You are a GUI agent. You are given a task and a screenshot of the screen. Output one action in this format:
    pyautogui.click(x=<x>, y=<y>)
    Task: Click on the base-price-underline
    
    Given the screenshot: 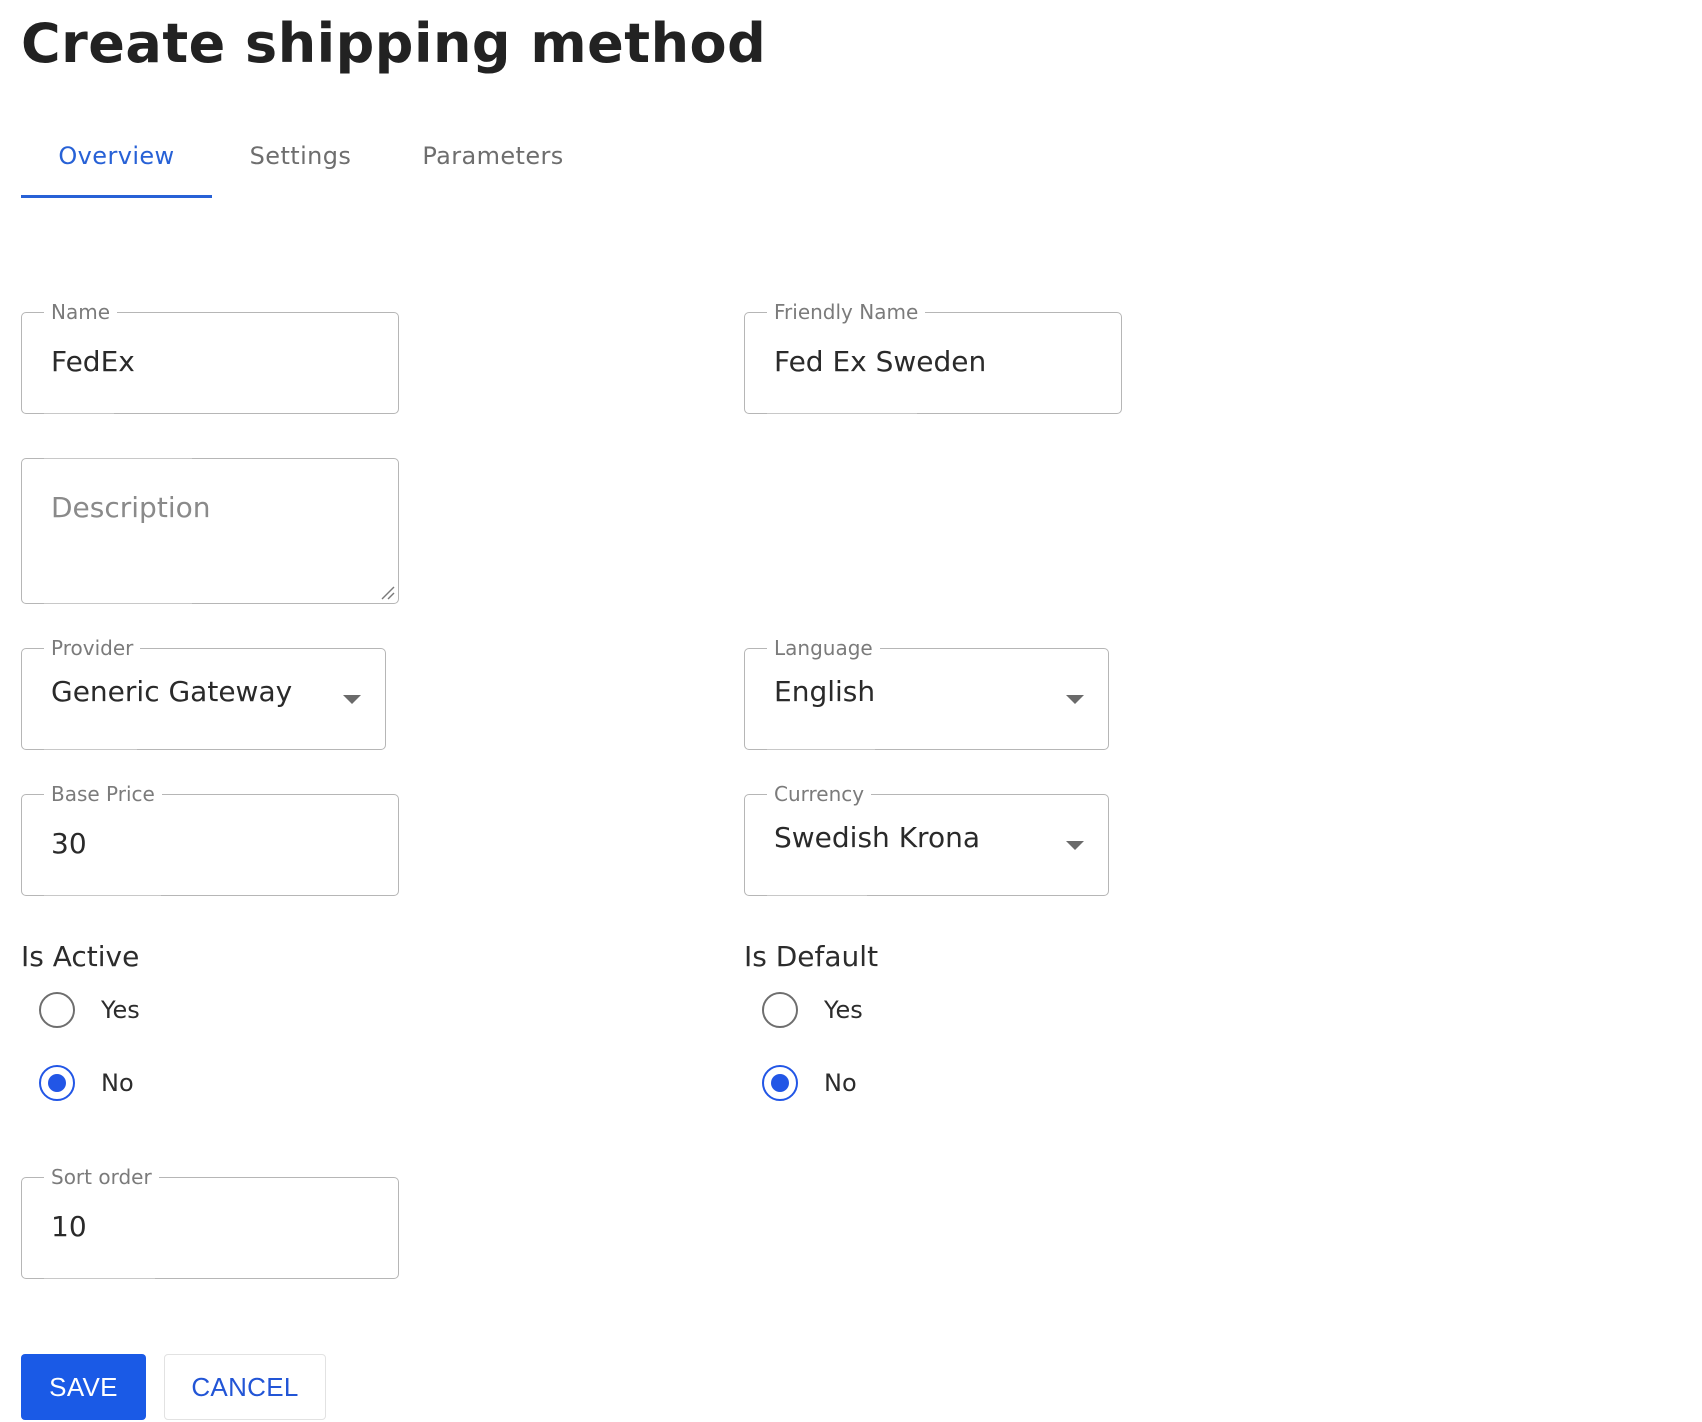 What is the action you would take?
    pyautogui.click(x=102, y=895)
    